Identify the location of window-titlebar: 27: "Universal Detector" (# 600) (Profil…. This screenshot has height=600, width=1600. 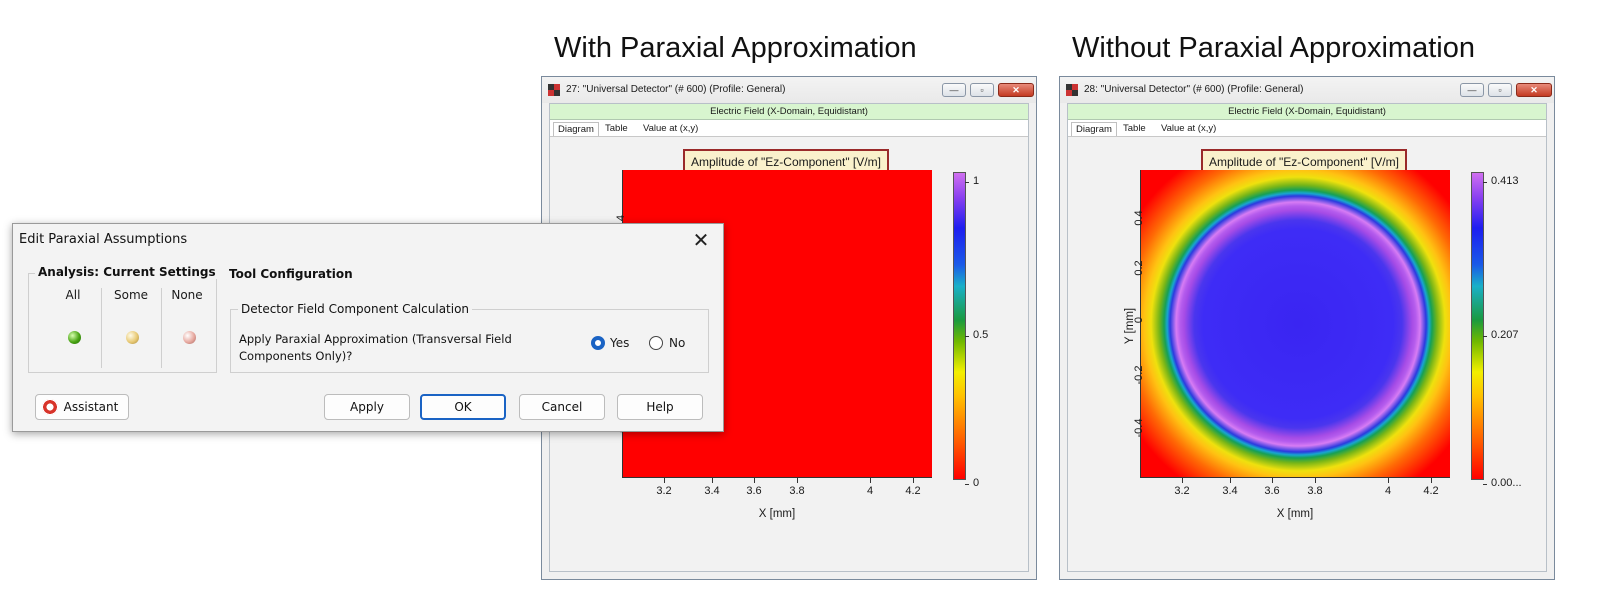
(789, 90).